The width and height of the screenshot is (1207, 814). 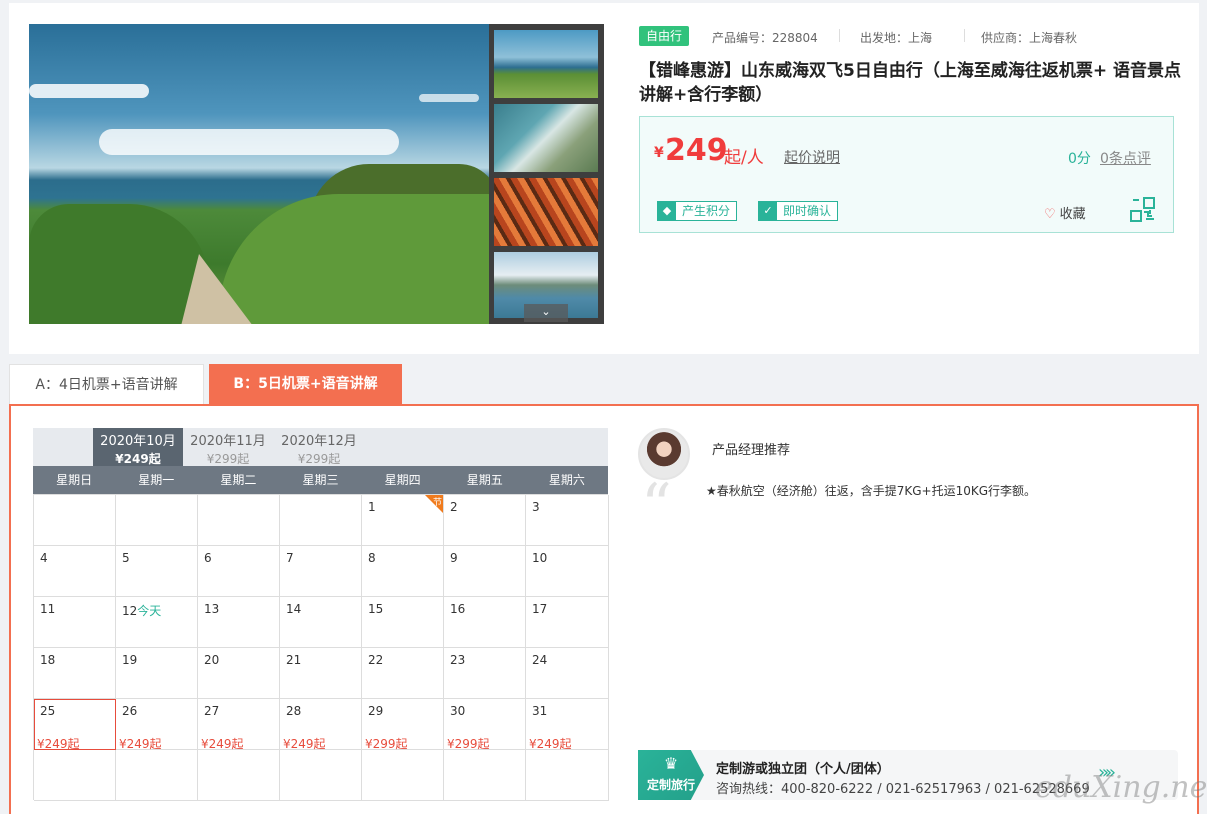 What do you see at coordinates (157, 571) in the screenshot?
I see `calendar-day: 5` at bounding box center [157, 571].